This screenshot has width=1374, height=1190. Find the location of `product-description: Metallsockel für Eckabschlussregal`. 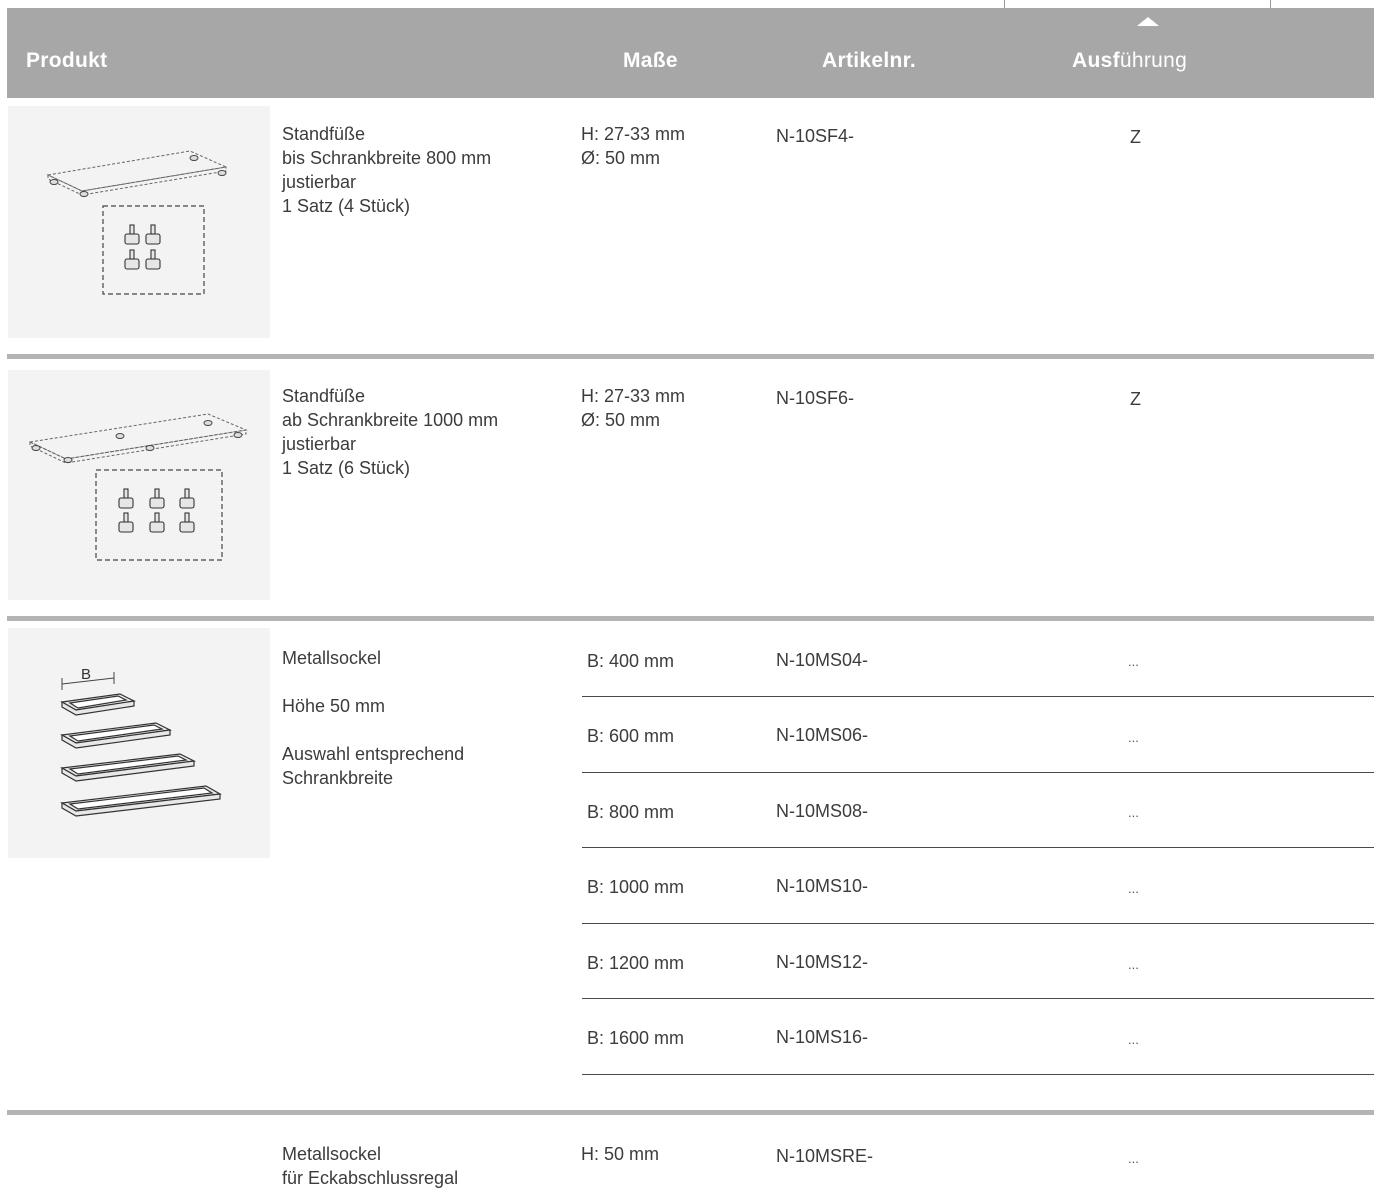

product-description: Metallsockel für Eckabschlussregal is located at coordinates (370, 1166).